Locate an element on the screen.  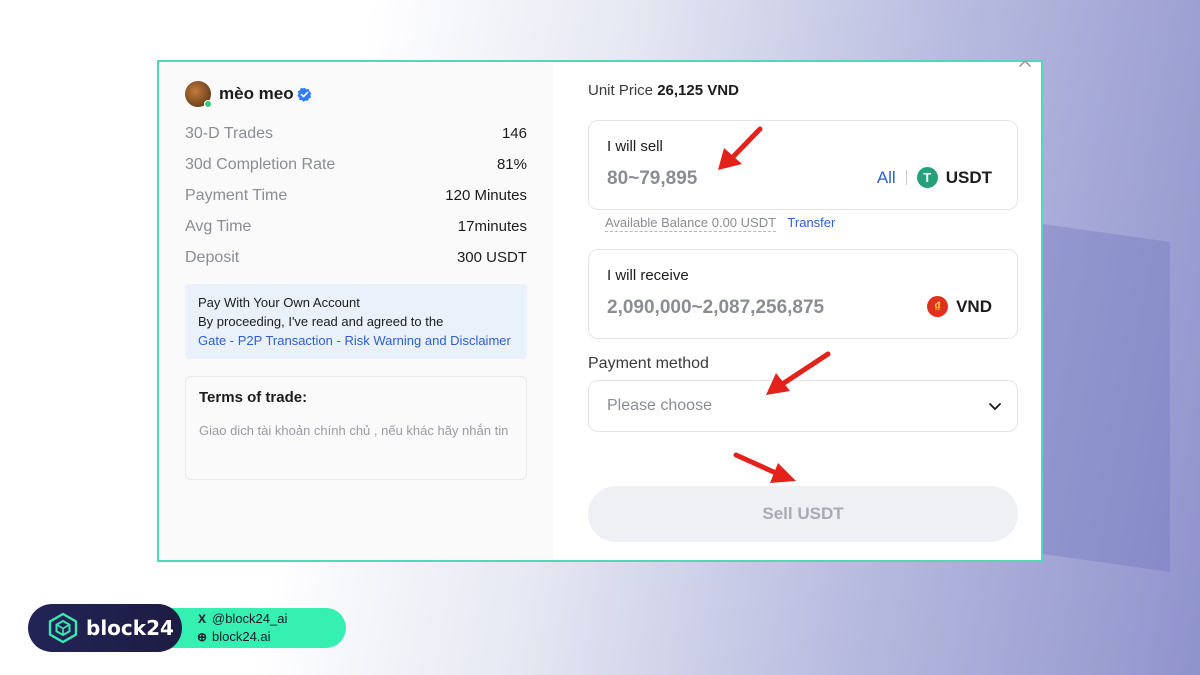
stat-label: 30d Completion Rate is located at coordinates (260, 164).